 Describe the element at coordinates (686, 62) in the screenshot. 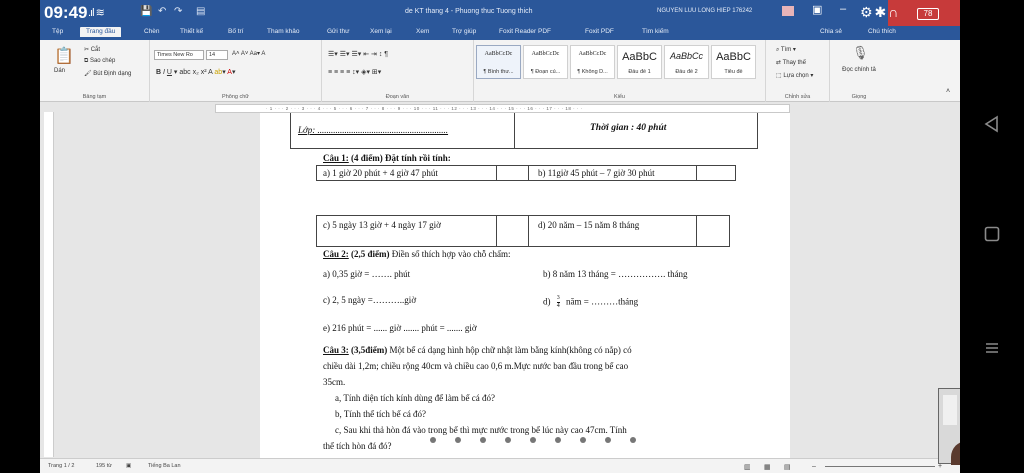

I see `style-heading-2: AaBbCc Đầu đề 2` at that location.